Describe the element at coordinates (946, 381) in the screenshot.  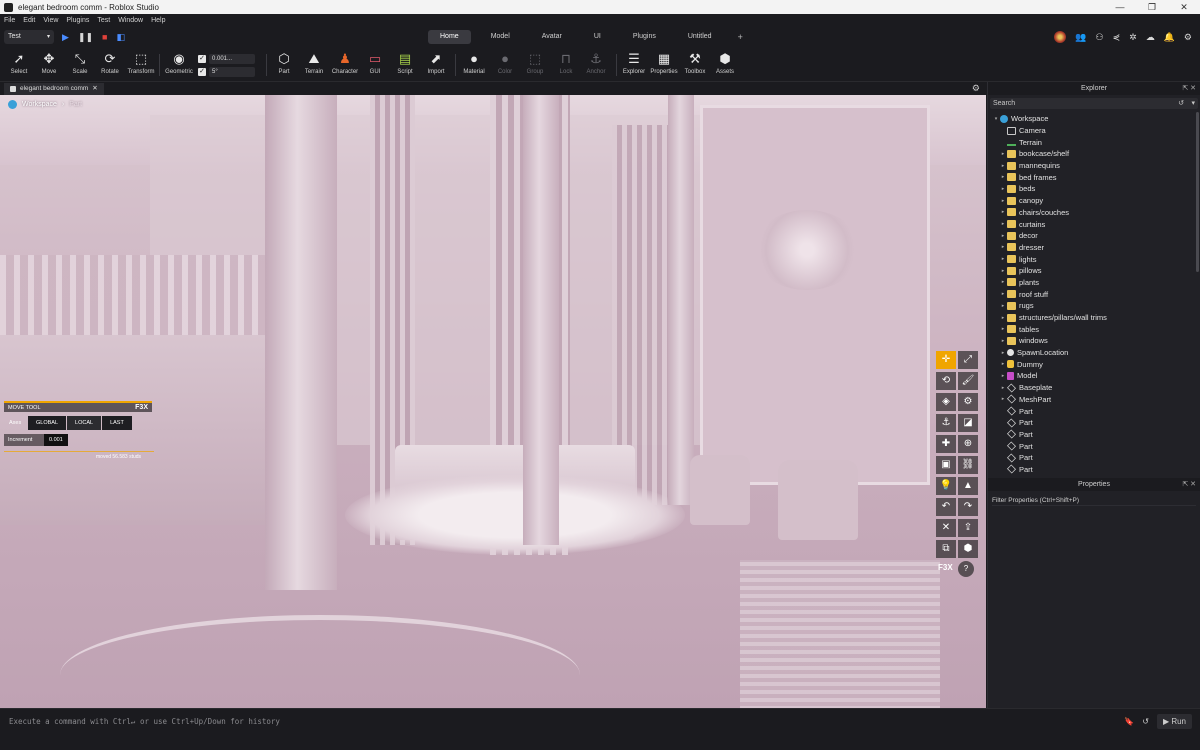
I see `f3x-rotate-tool-icon: ⟲` at that location.